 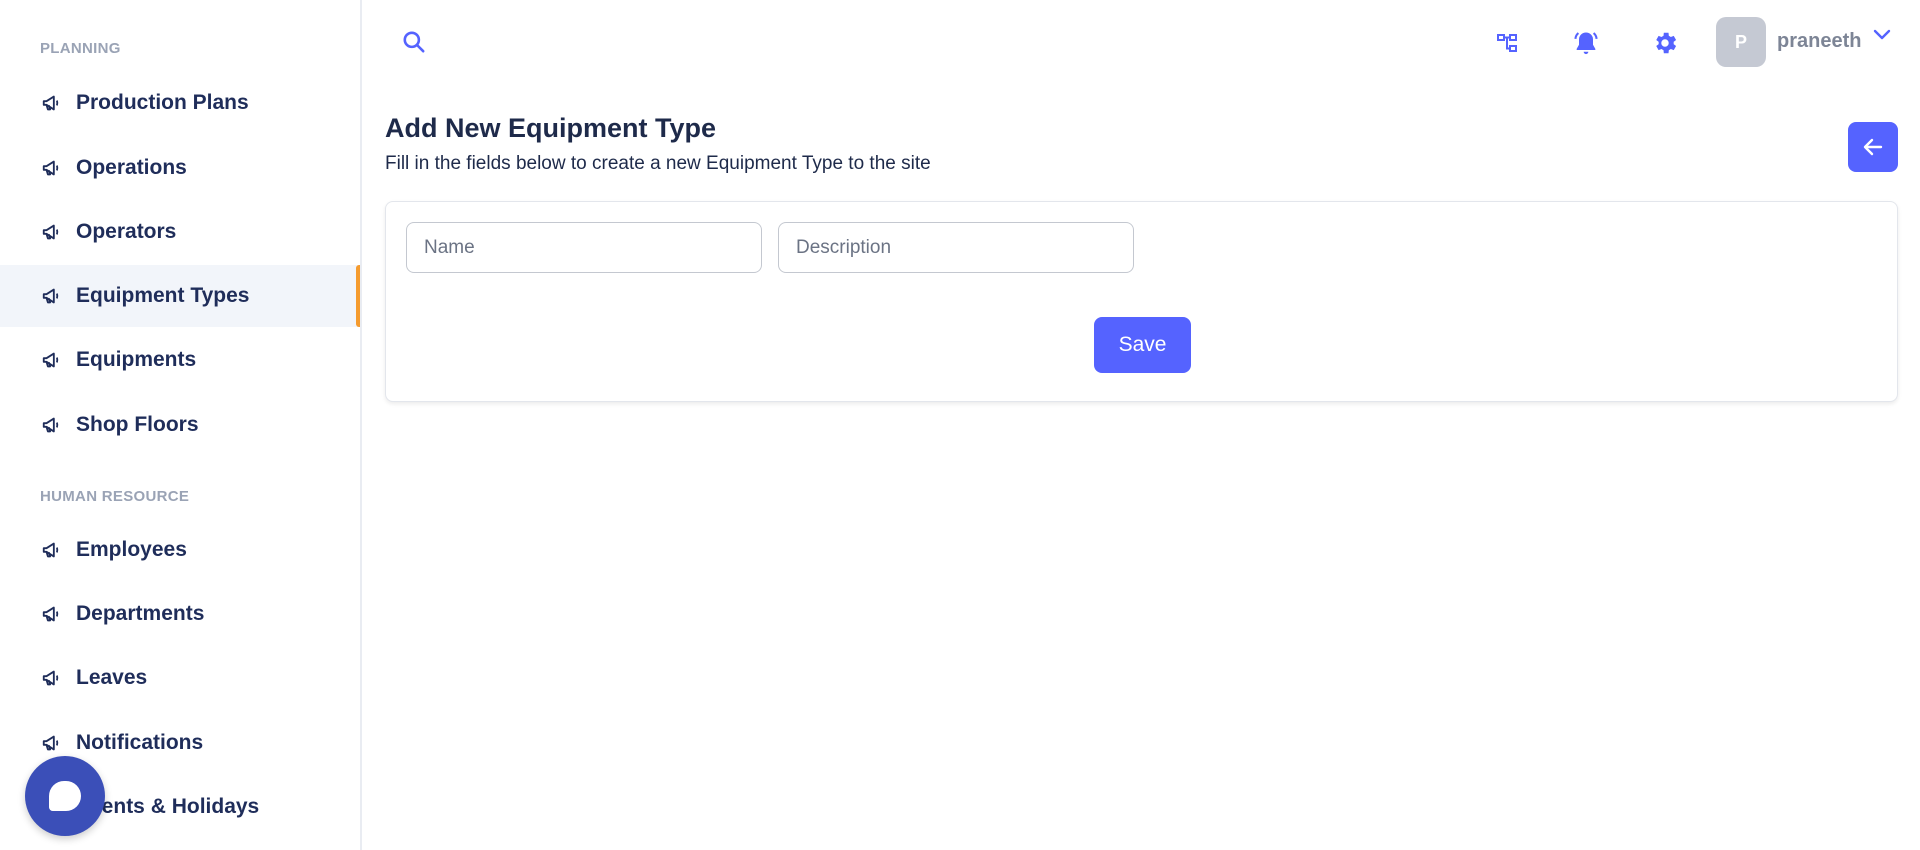 I want to click on sidebar-item-label: Production Plans, so click(x=162, y=102).